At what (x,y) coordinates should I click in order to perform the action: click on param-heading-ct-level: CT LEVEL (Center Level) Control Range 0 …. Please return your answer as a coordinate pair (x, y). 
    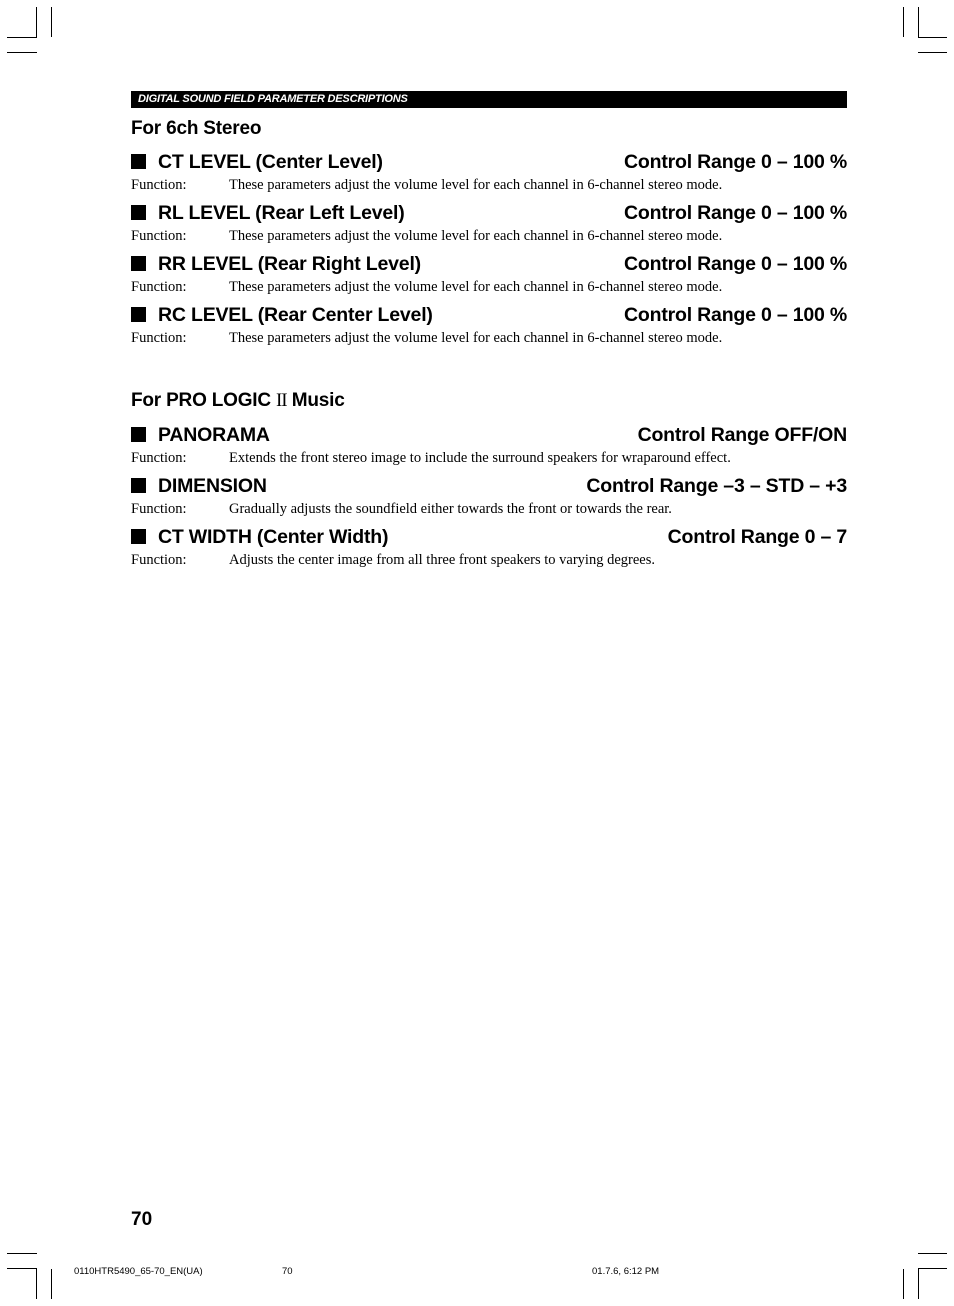
    Looking at the image, I should click on (489, 162).